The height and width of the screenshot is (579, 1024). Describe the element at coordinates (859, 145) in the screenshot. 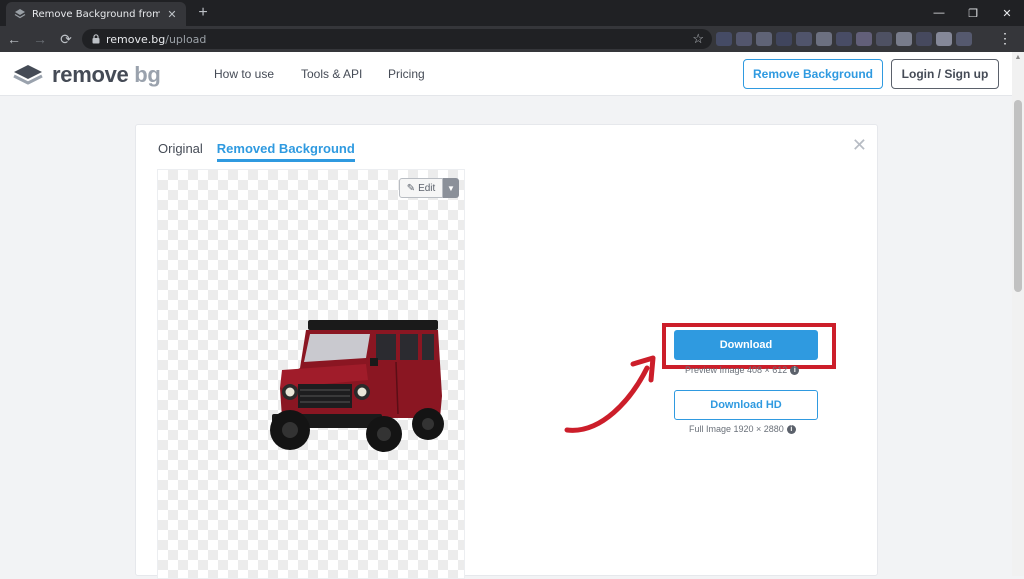

I see `close-icon: ✕` at that location.